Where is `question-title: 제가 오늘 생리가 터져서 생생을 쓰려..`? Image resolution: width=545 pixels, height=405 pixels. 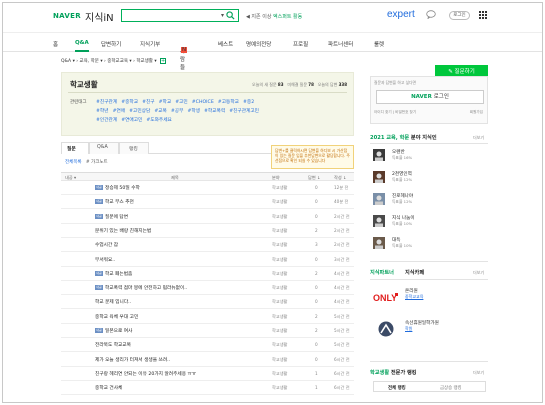
question-title: 제가 오늘 생리가 터져서 생생을 쓰려.. is located at coordinates (132, 360).